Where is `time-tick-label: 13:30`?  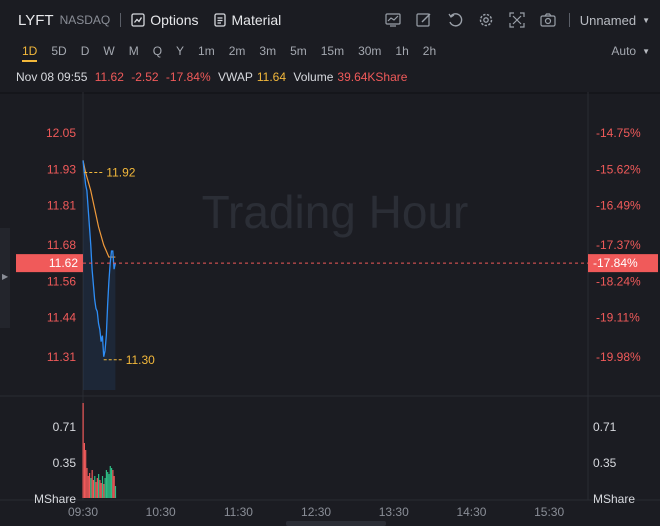 time-tick-label: 13:30 is located at coordinates (394, 512).